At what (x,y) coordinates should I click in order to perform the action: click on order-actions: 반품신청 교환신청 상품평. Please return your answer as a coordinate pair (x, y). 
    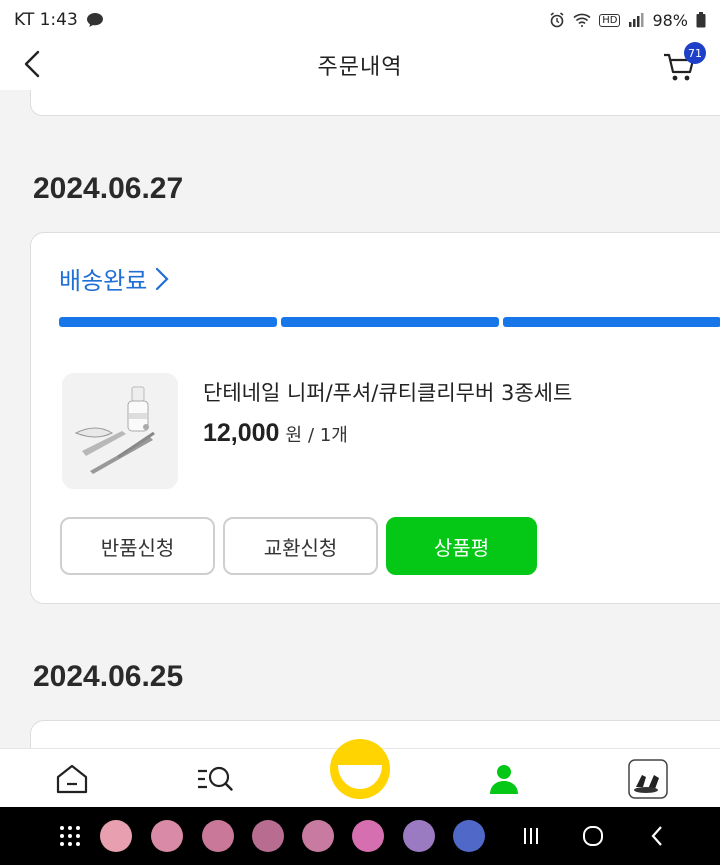
    Looking at the image, I should click on (298, 546).